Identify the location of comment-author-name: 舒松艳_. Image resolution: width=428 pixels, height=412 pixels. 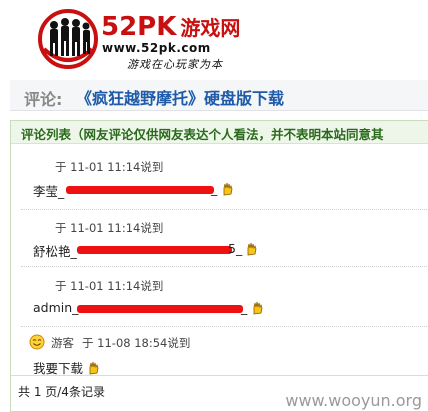
(55, 251).